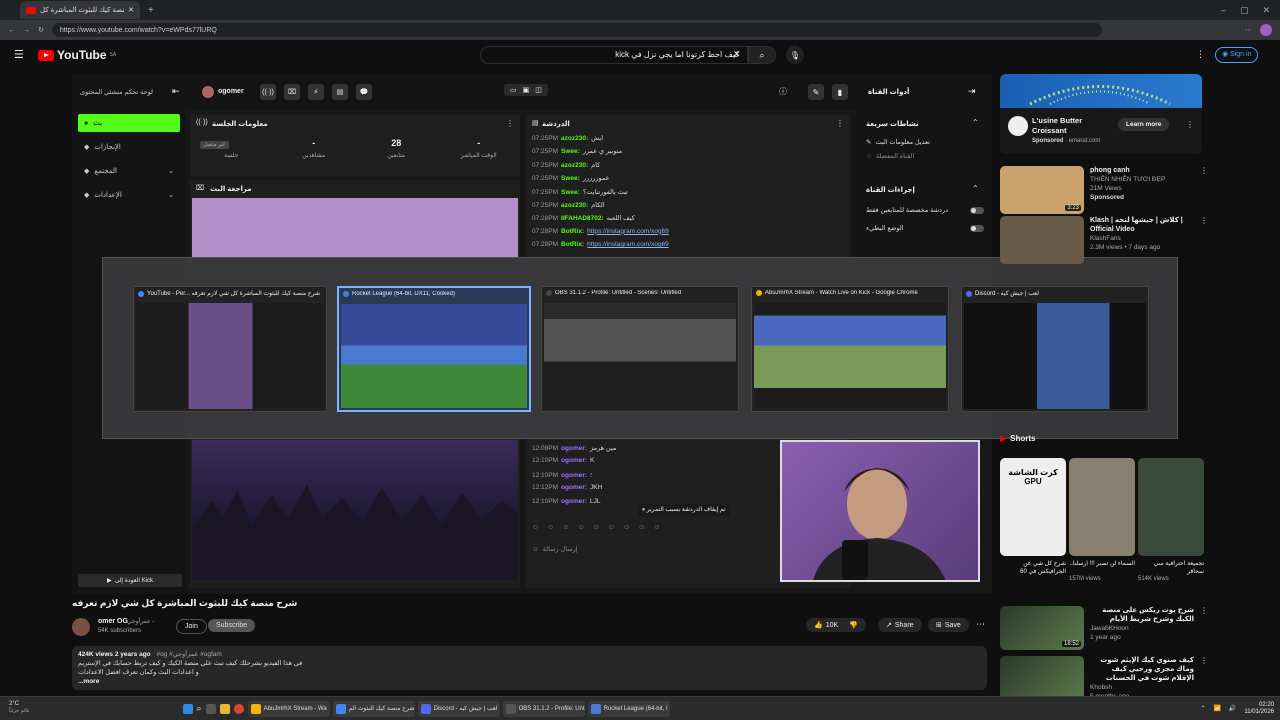 The width and height of the screenshot is (1280, 720). Describe the element at coordinates (19, 709) in the screenshot. I see `weather-widget: 2°C غائم جزئياً` at that location.